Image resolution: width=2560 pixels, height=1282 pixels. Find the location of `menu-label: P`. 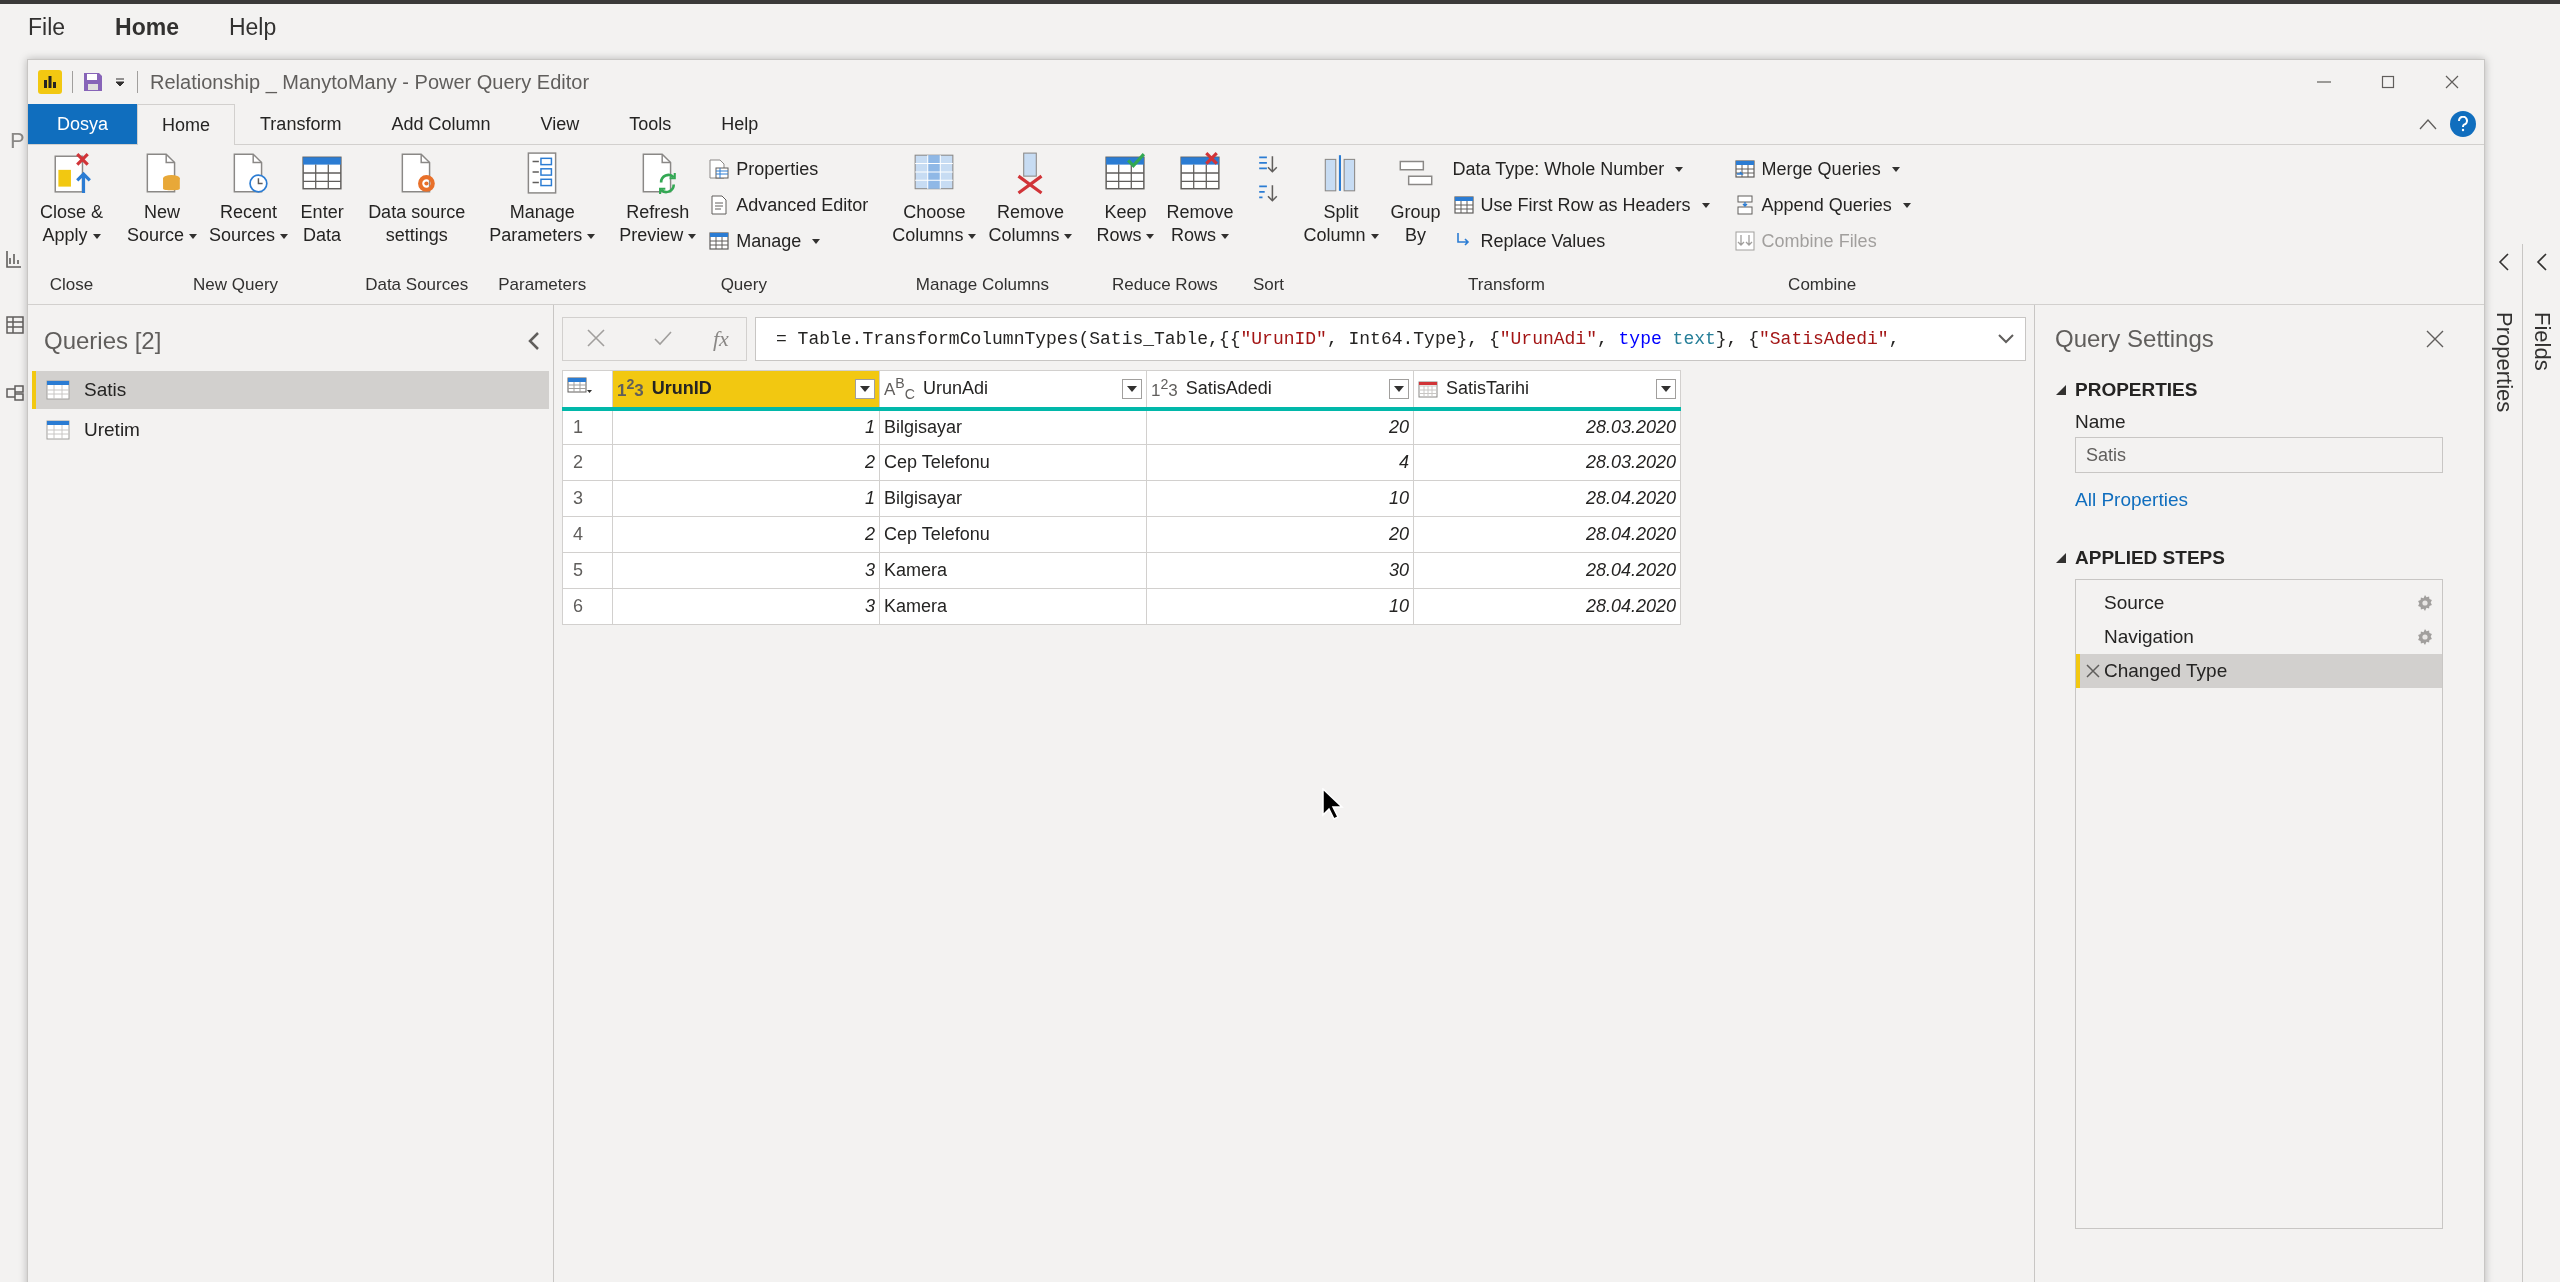

menu-label: P is located at coordinates (17, 141).